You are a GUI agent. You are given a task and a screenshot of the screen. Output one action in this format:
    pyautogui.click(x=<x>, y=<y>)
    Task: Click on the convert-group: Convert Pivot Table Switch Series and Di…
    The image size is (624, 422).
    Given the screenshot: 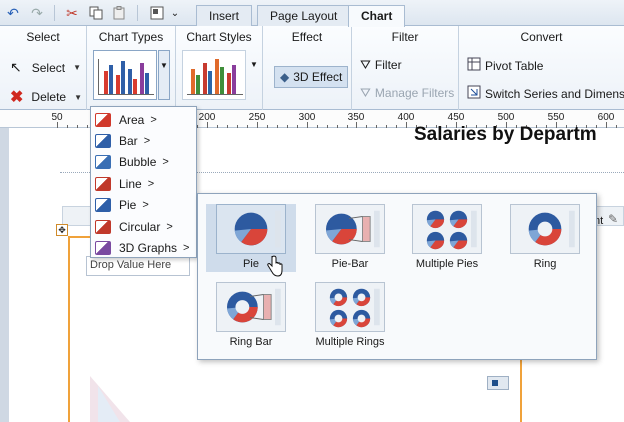 What is the action you would take?
    pyautogui.click(x=541, y=68)
    